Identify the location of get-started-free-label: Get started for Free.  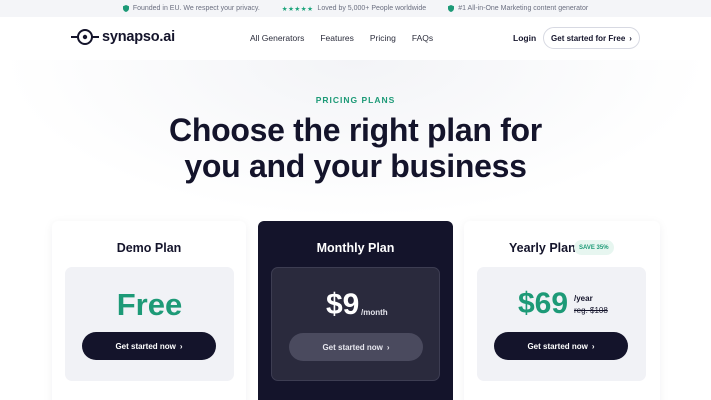
(588, 38).